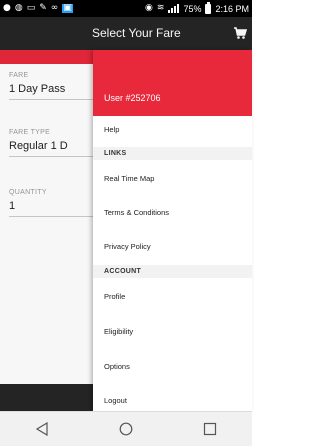  I want to click on back-icon, so click(41, 429).